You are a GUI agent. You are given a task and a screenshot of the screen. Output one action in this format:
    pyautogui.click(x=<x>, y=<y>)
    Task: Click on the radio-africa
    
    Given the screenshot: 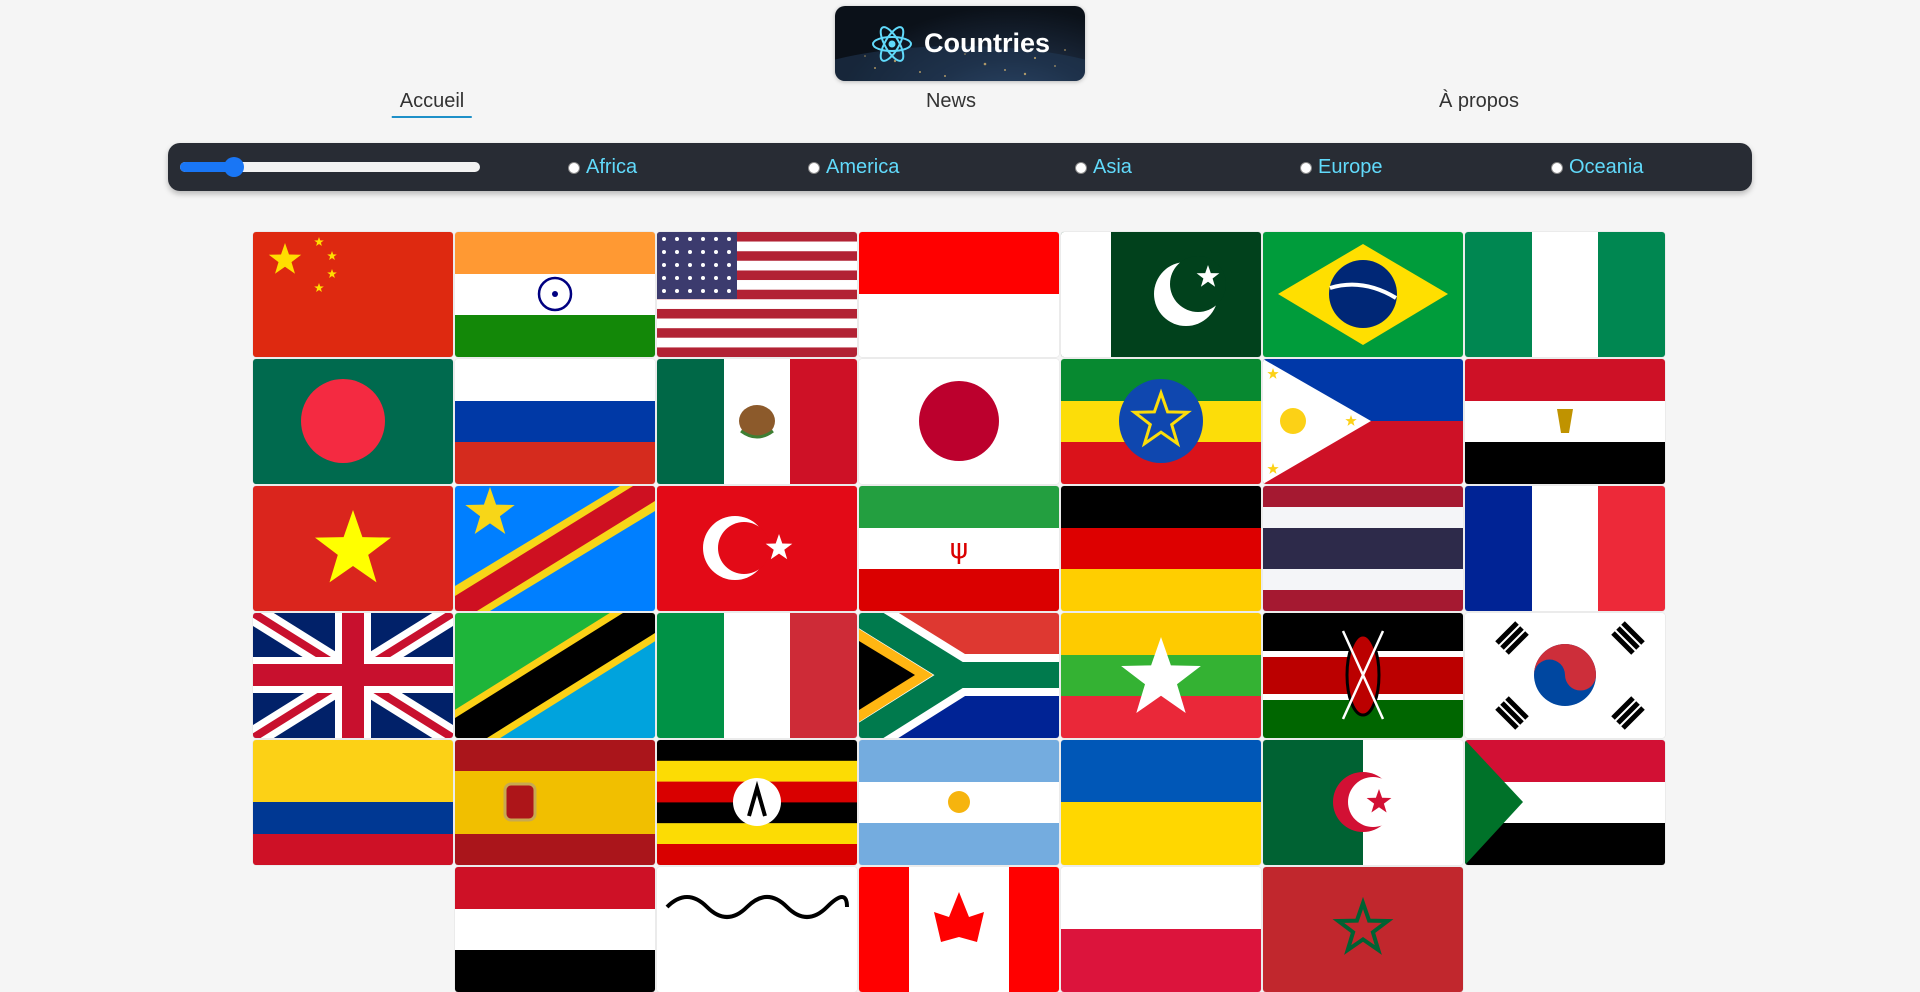 What is the action you would take?
    pyautogui.click(x=574, y=167)
    